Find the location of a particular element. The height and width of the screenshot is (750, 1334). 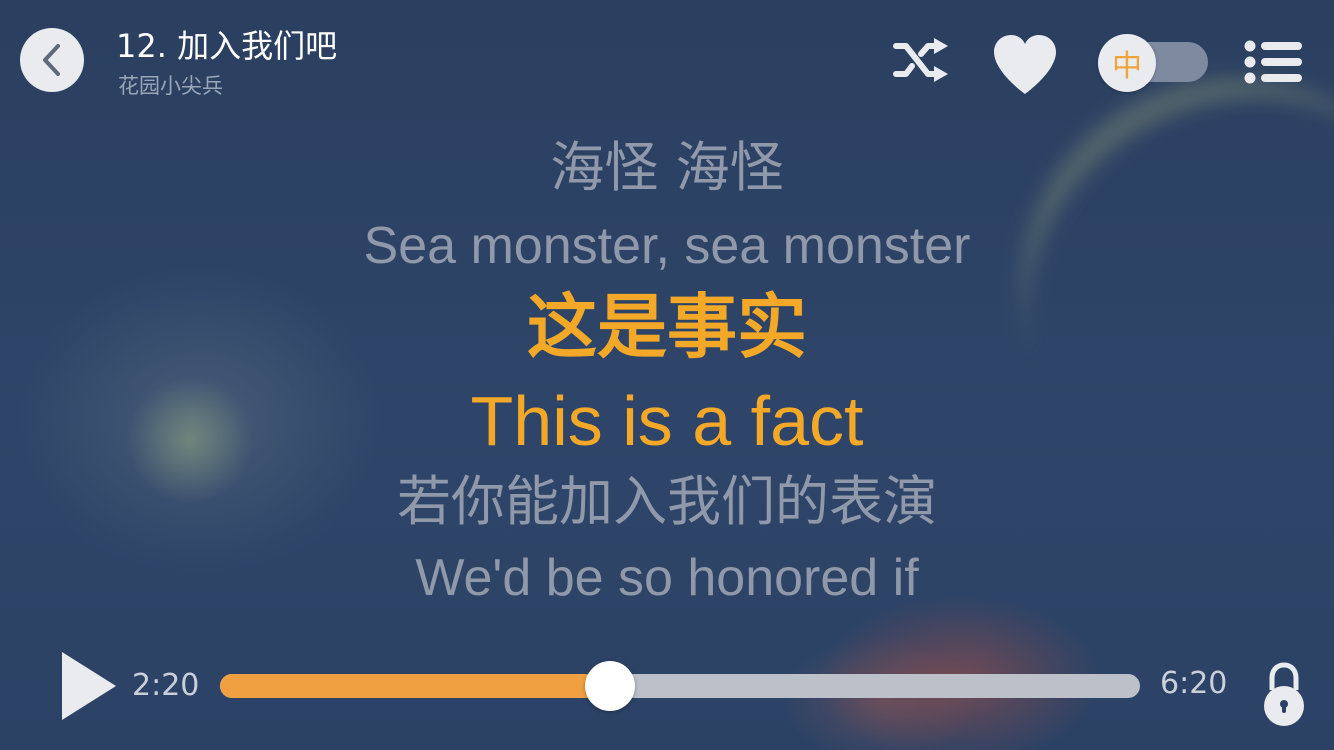

lyric-line-past-en: Sea monster, sea monster is located at coordinates (667, 246).